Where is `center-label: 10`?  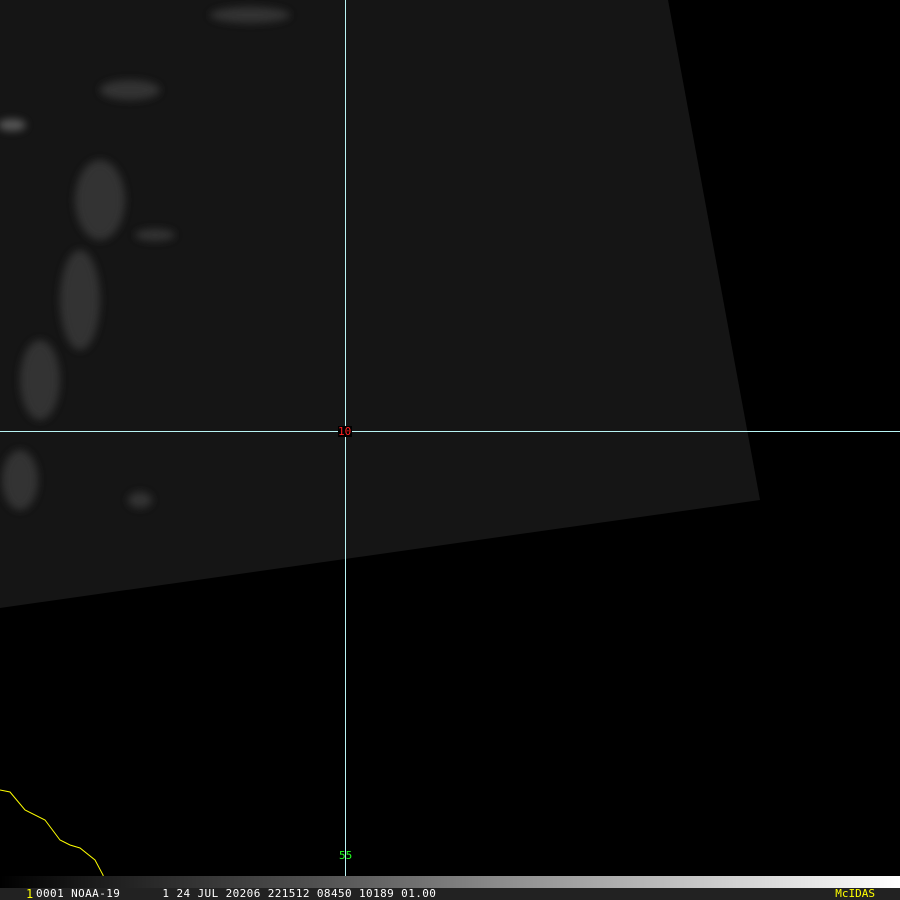 center-label: 10 is located at coordinates (345, 431).